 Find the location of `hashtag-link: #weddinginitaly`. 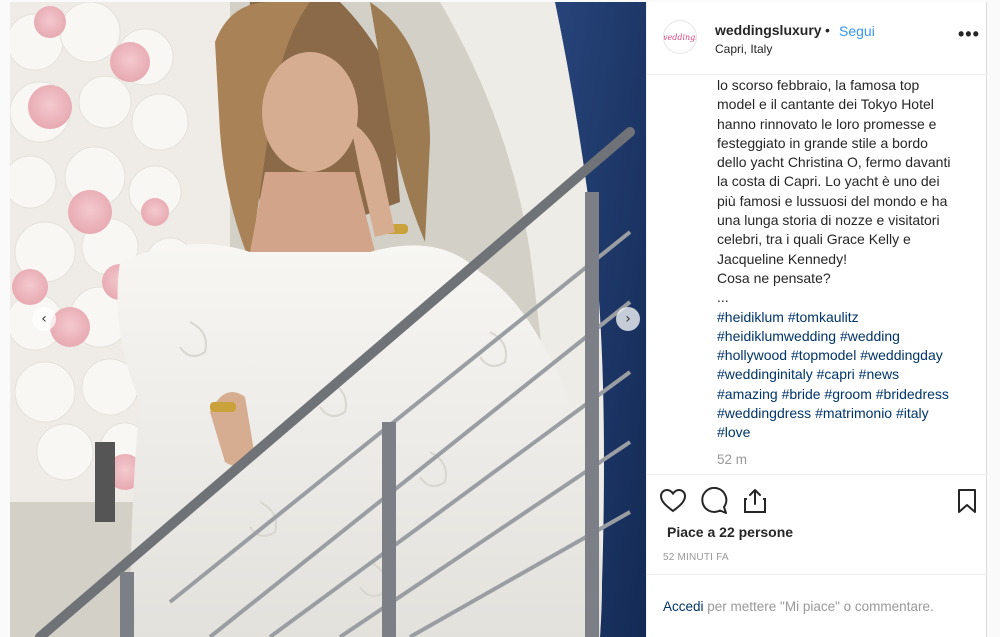

hashtag-link: #weddinginitaly is located at coordinates (765, 374).